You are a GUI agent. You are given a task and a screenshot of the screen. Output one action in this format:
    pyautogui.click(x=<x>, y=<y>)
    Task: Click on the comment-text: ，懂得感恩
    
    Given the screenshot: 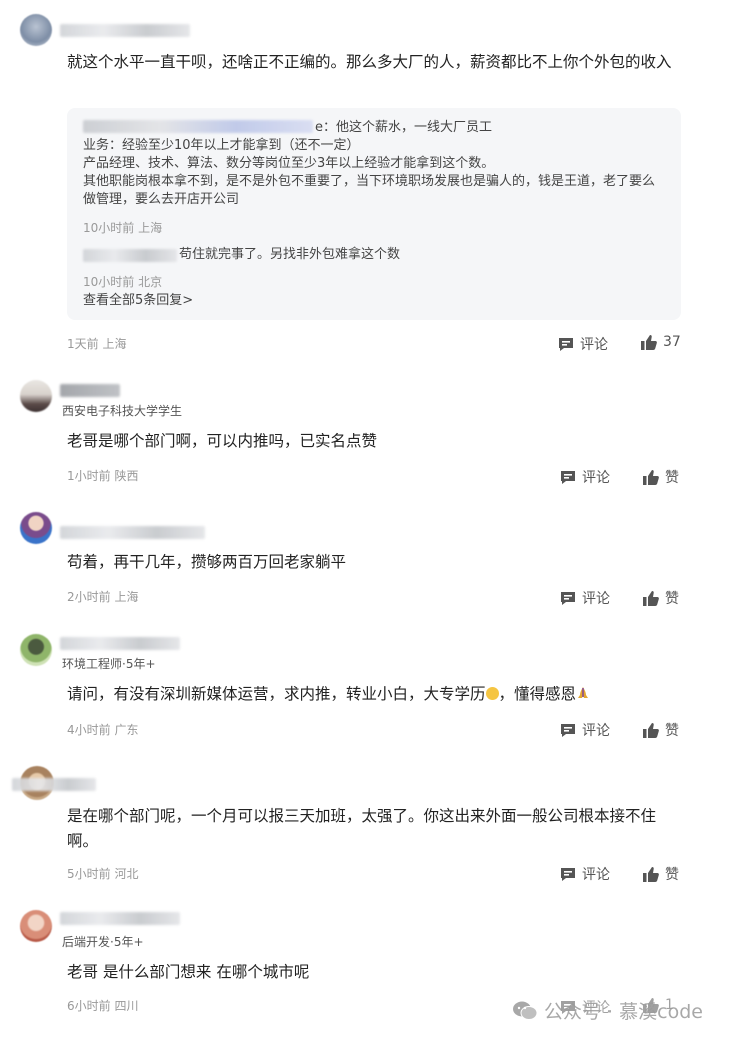 What is the action you would take?
    pyautogui.click(x=537, y=694)
    